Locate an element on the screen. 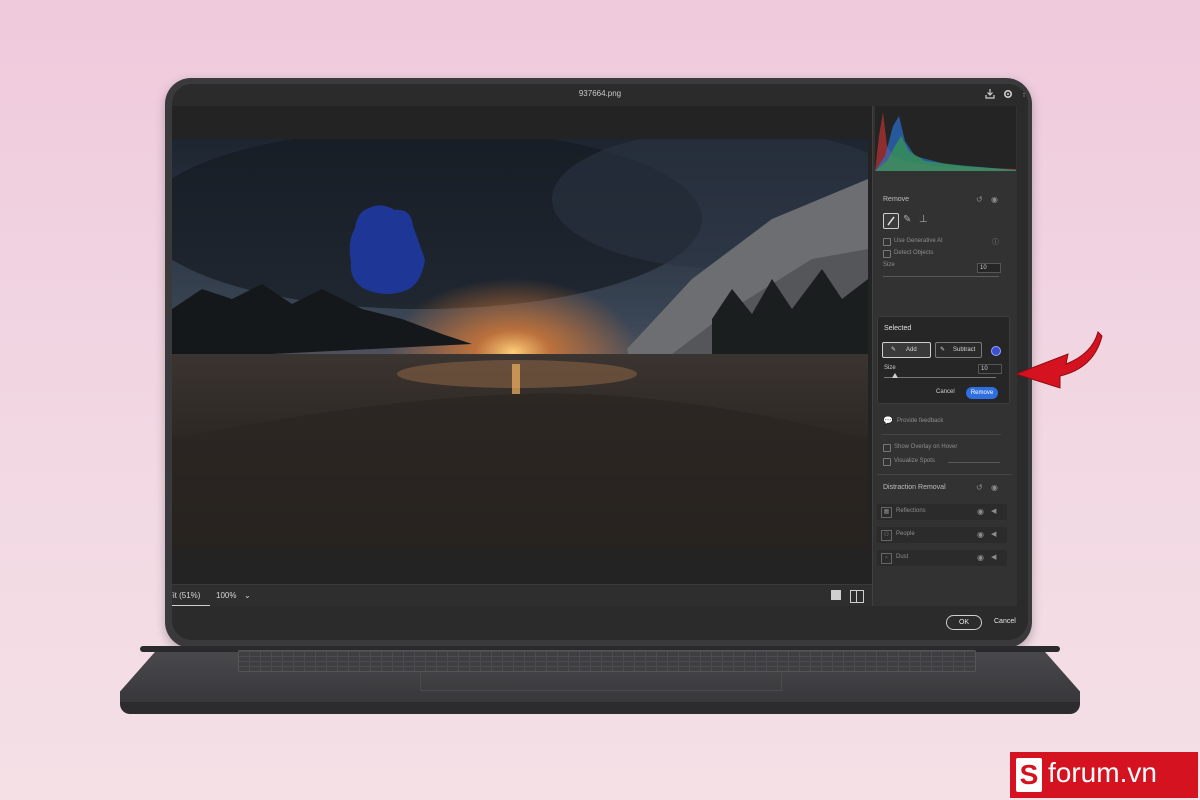 Image resolution: width=1200 pixels, height=800 pixels. histogram is located at coordinates (945, 138).